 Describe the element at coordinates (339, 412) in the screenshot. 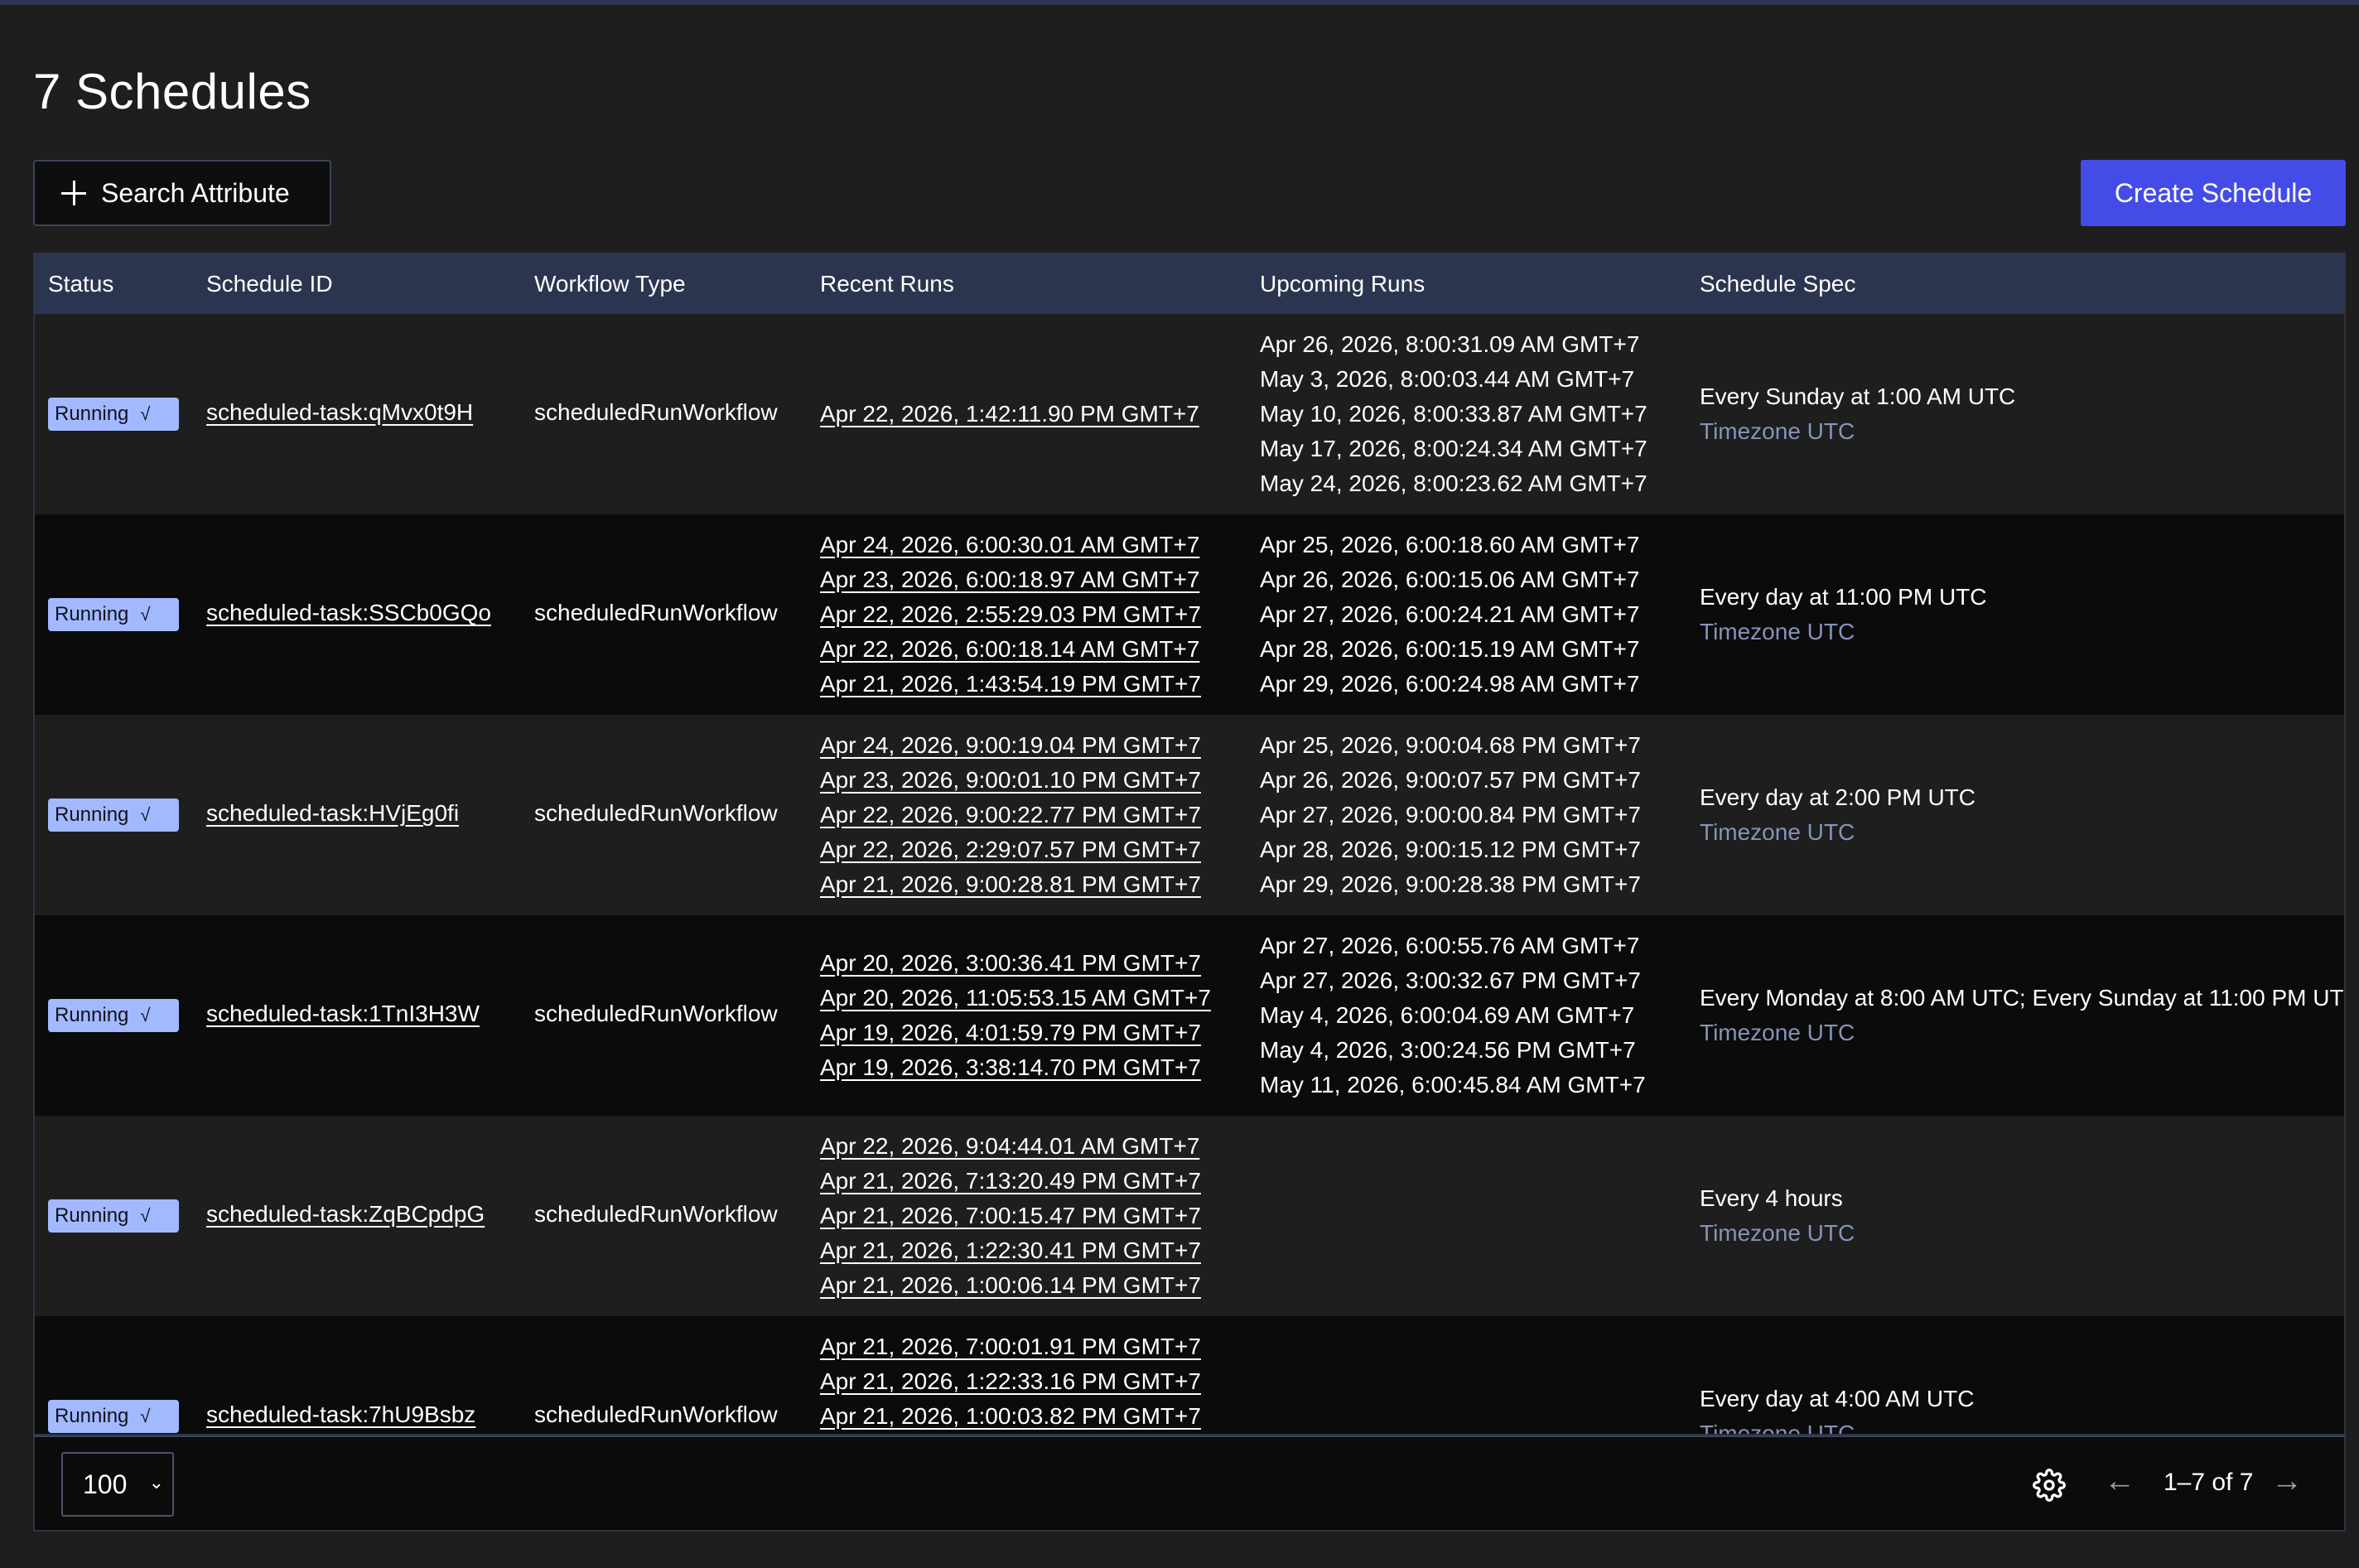

I see `schedule-id-link: scheduled-task:qMvx0t9H` at that location.